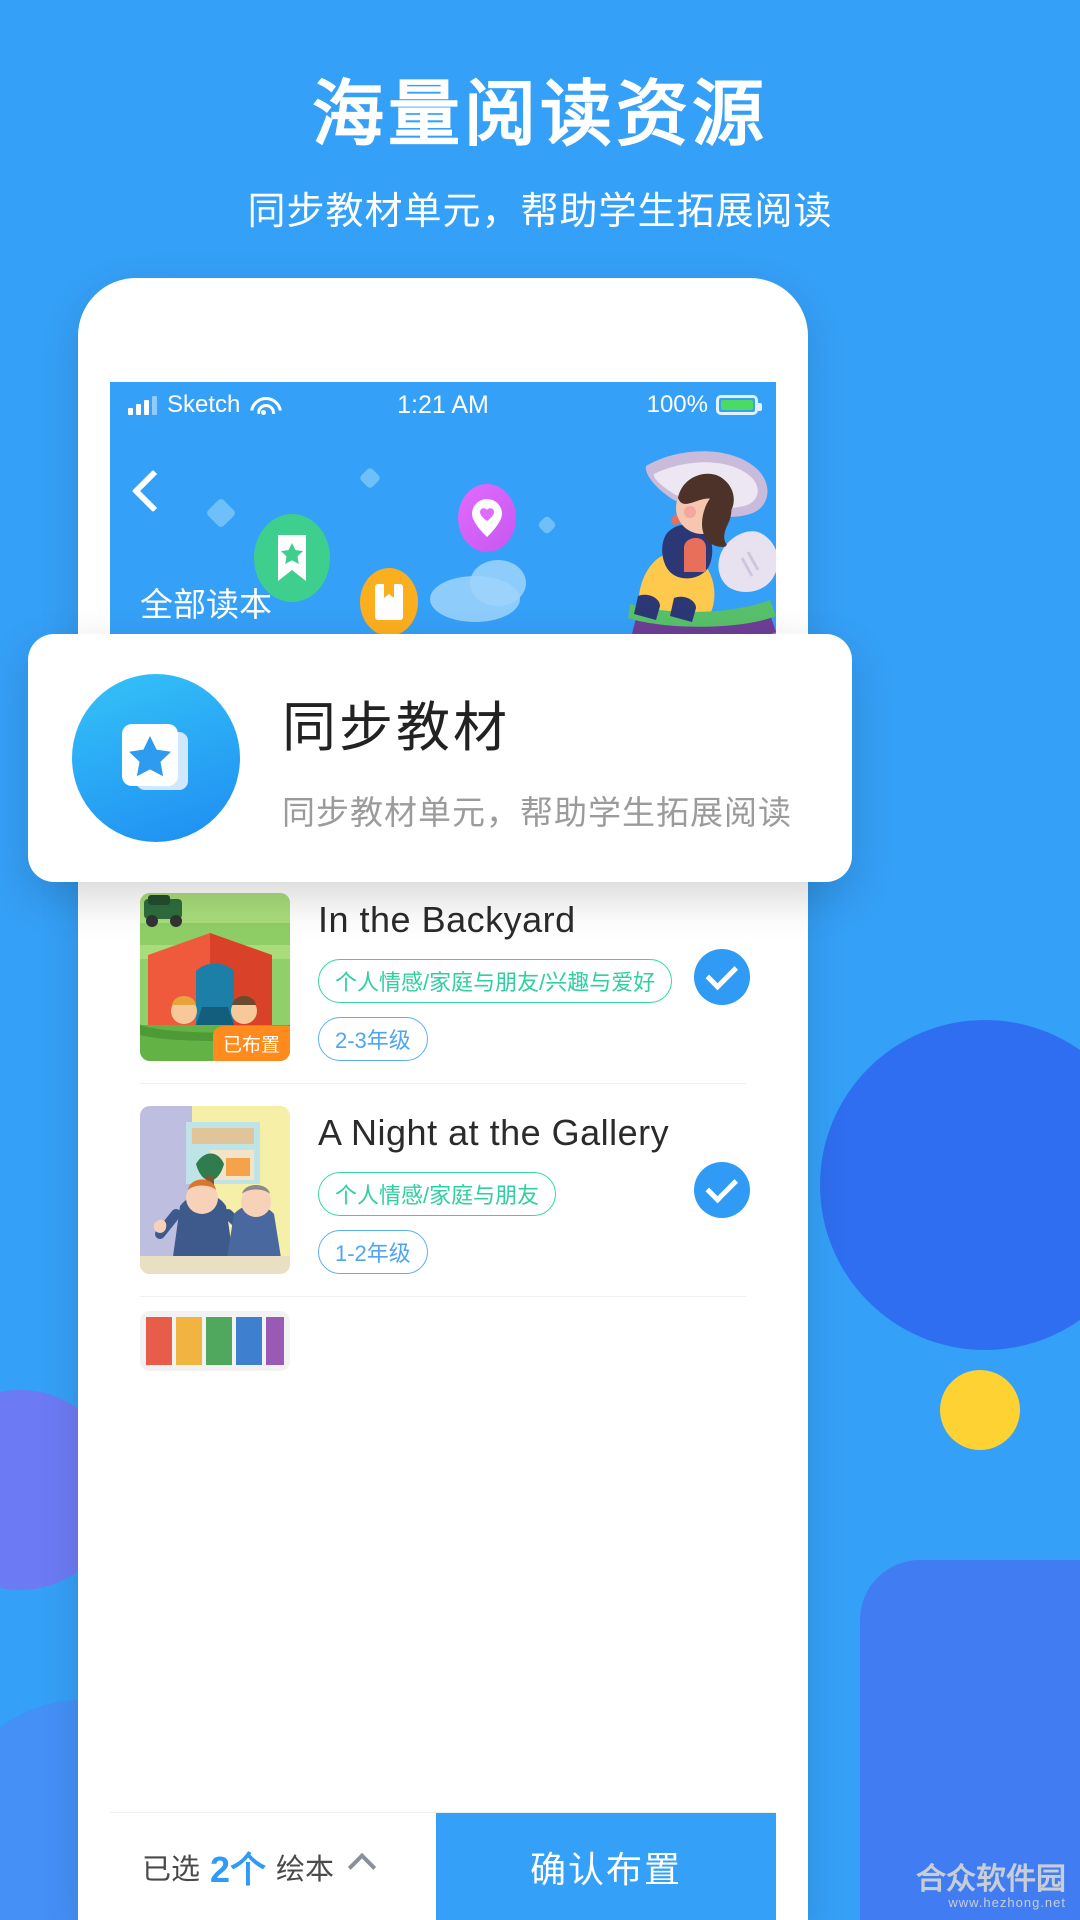  Describe the element at coordinates (494, 1132) in the screenshot. I see `book-title: A Night at the Gallery` at that location.